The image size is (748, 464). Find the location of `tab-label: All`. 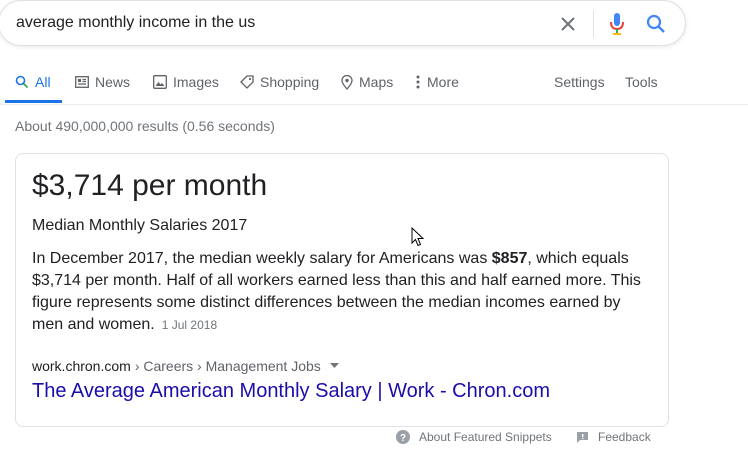

tab-label: All is located at coordinates (43, 82).